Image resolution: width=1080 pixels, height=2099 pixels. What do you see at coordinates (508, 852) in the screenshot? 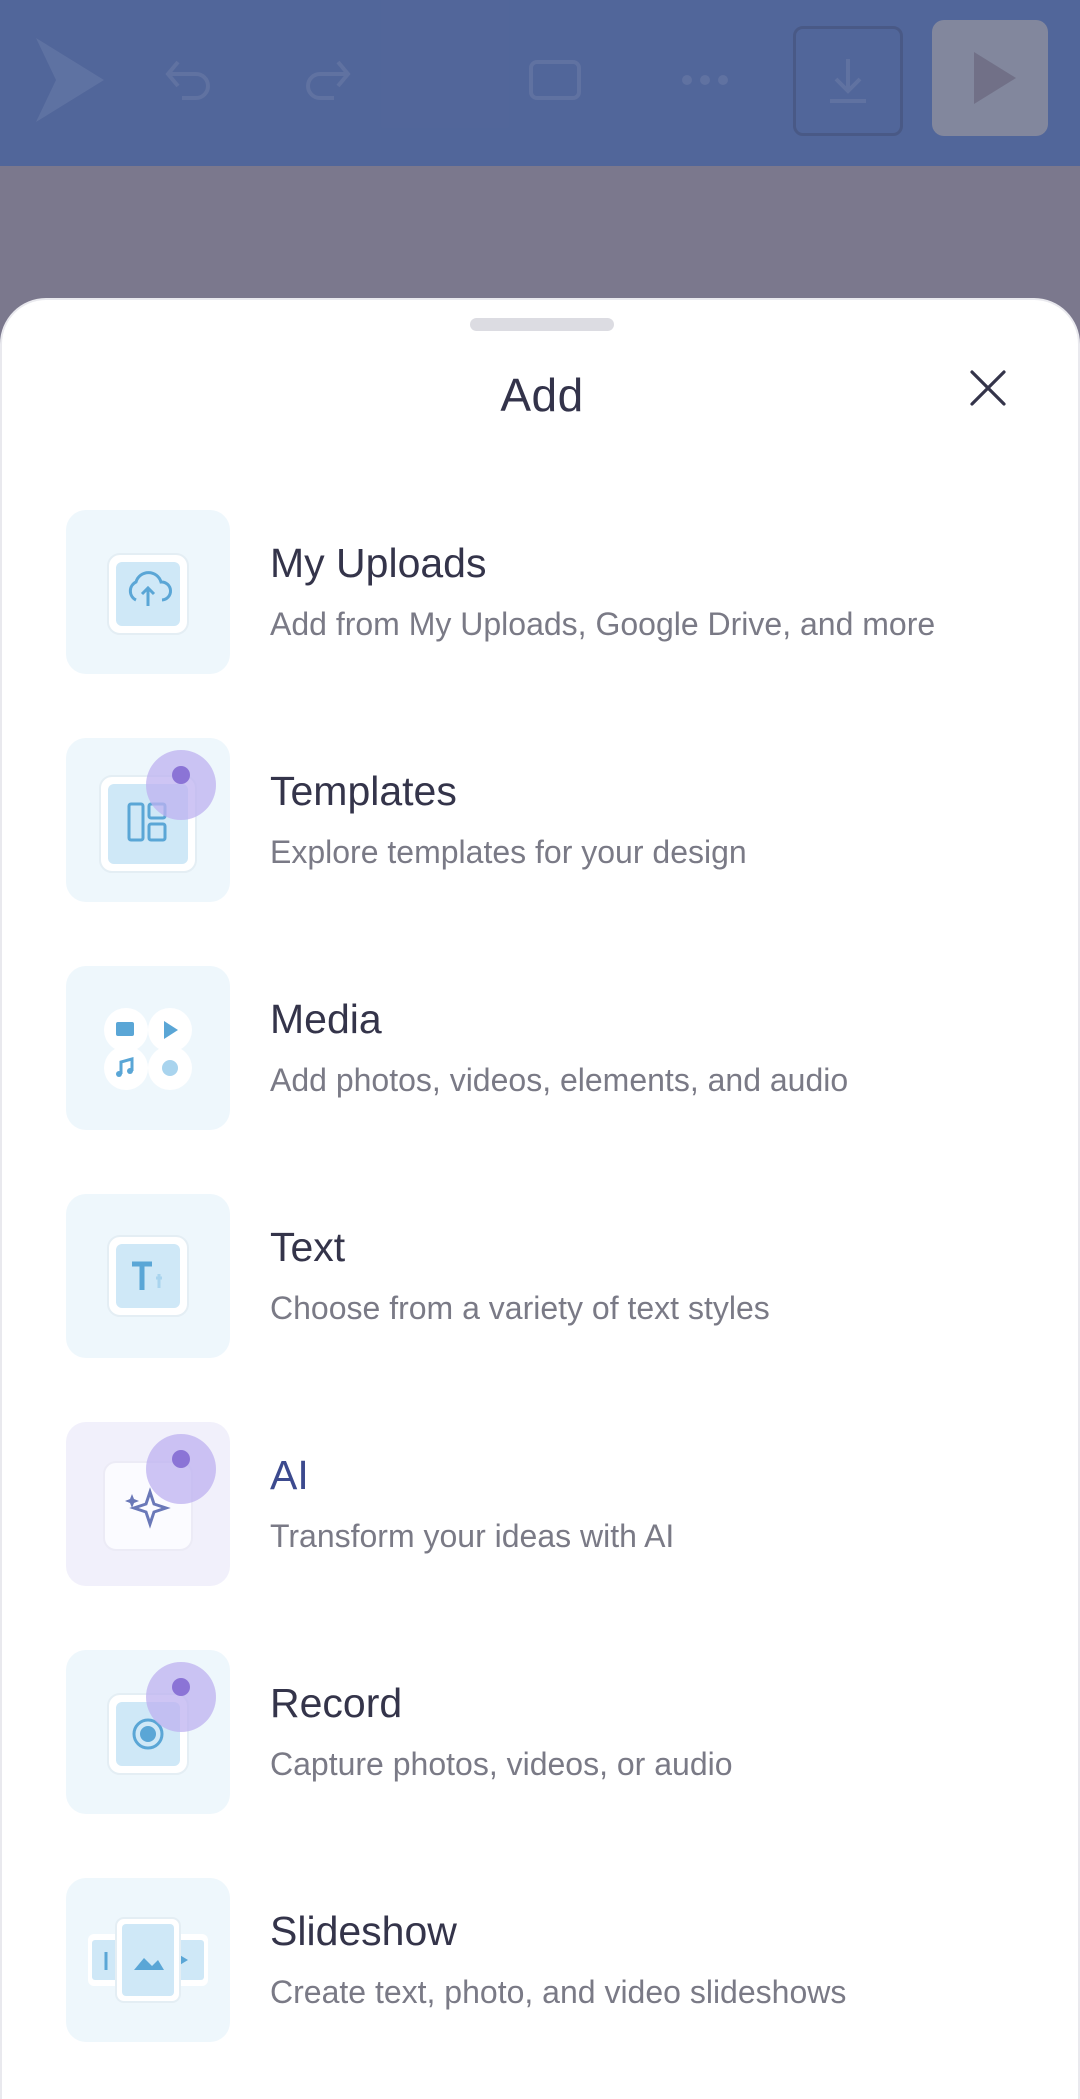
I see `item-description: Explore templates for your design` at bounding box center [508, 852].